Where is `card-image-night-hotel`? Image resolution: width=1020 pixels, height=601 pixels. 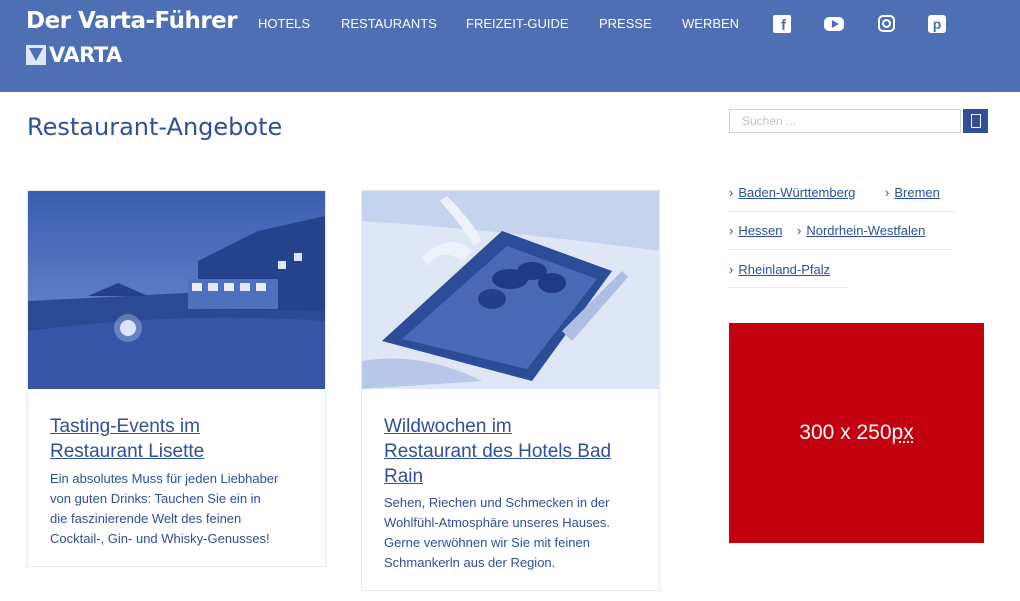
card-image-night-hotel is located at coordinates (176, 290).